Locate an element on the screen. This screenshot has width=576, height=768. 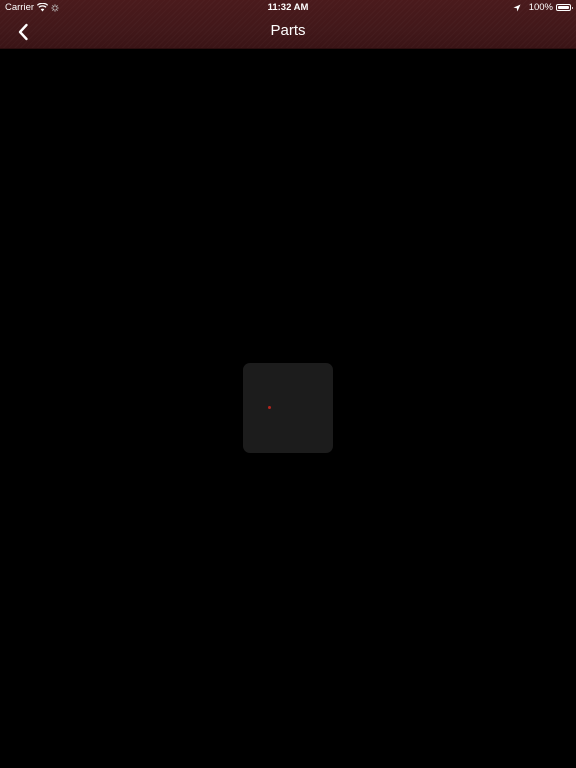
status-bar: Carrier 11:32 AM 100% is located at coordinates (288, 8).